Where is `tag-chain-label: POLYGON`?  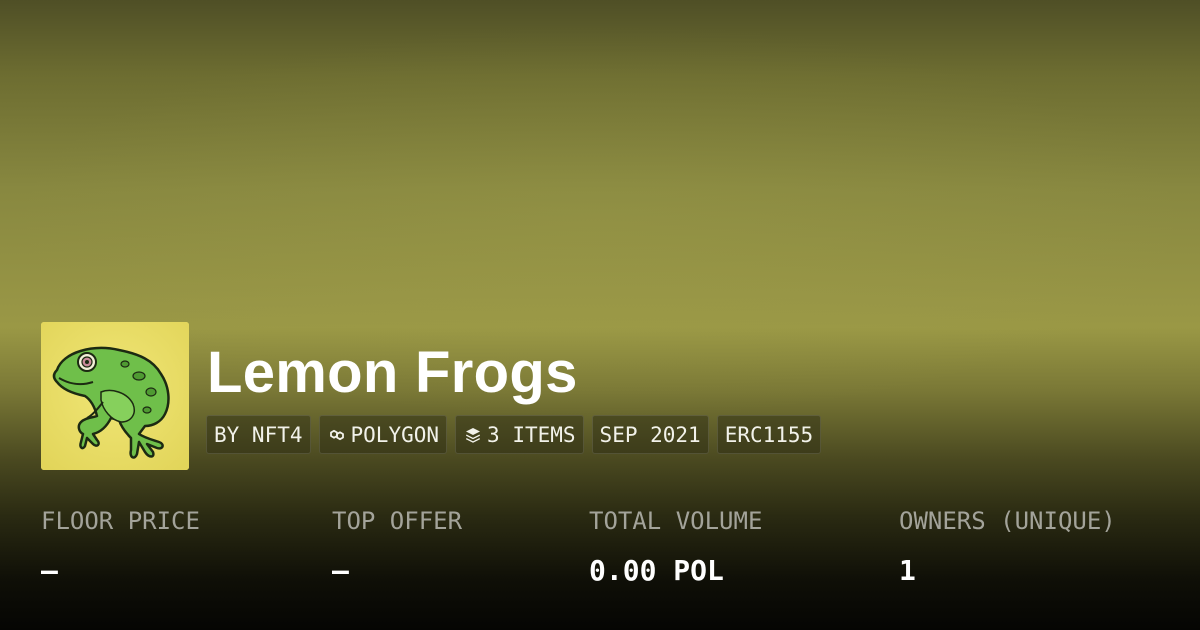
tag-chain-label: POLYGON is located at coordinates (395, 434).